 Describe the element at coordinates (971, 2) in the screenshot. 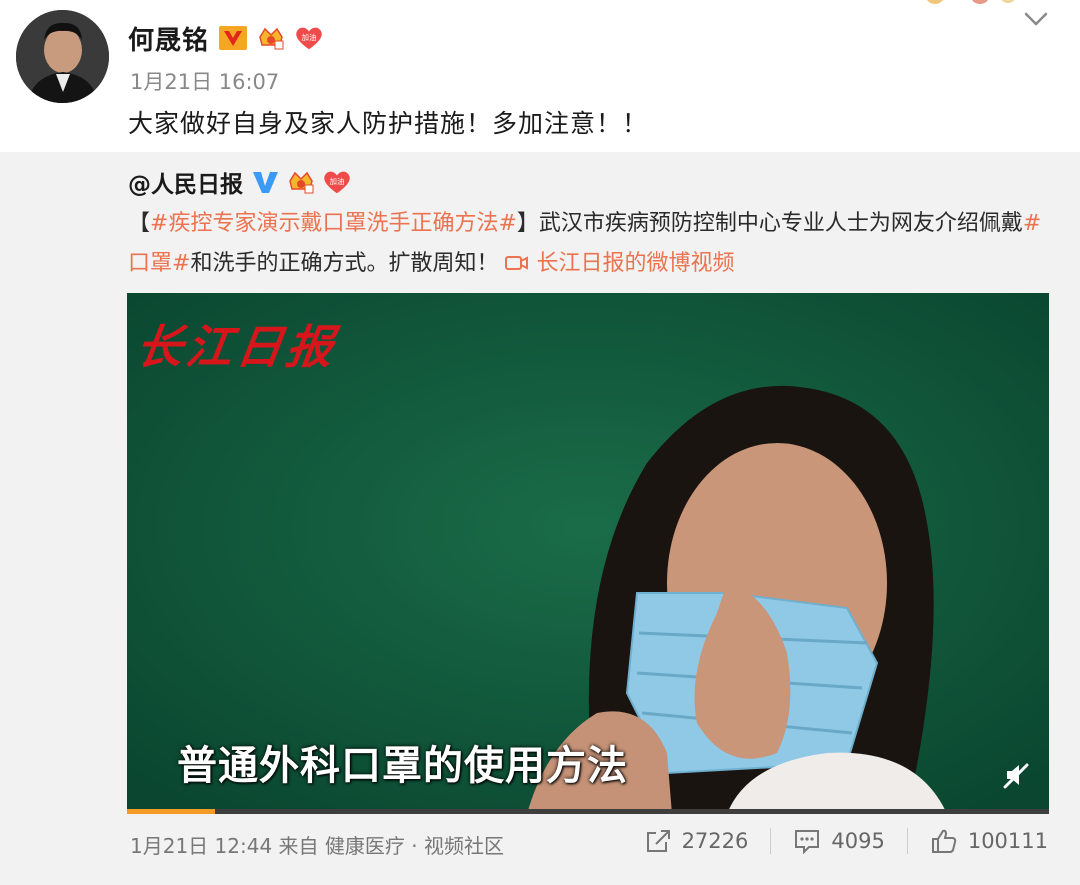

I see `decoration-strip` at that location.